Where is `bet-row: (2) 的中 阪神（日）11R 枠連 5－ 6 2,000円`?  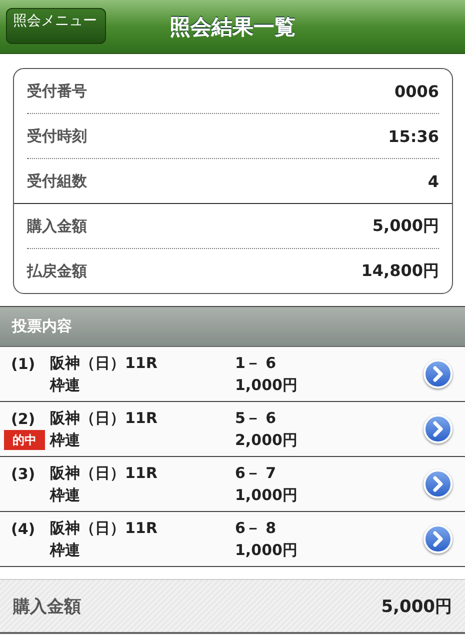
bet-row: (2) 的中 阪神（日）11R 枠連 5－ 6 2,000円 is located at coordinates (232, 429).